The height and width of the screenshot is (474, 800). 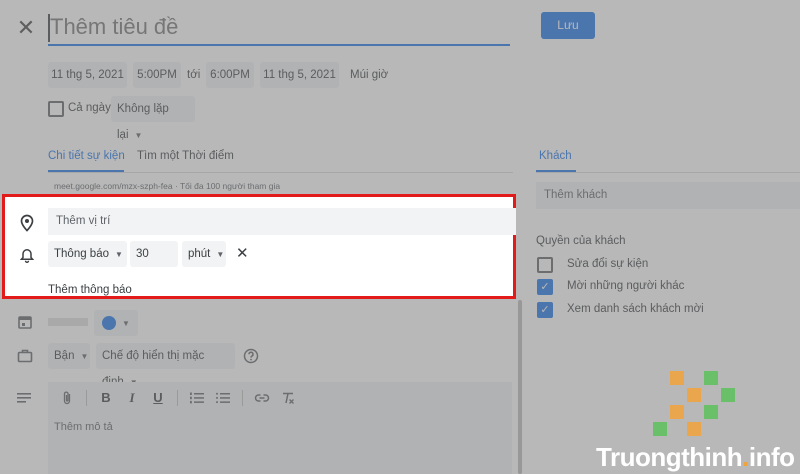 What do you see at coordinates (288, 398) in the screenshot?
I see `clear-formatting-icon` at bounding box center [288, 398].